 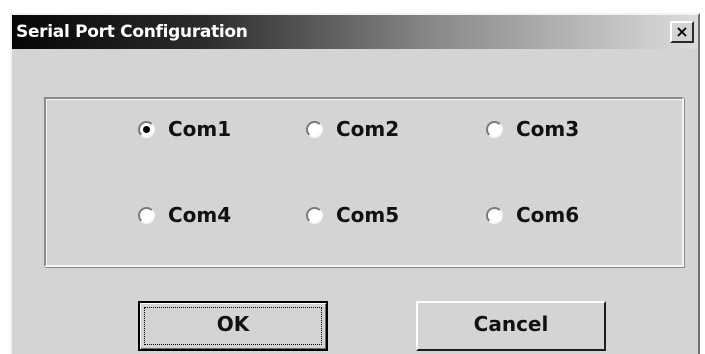 I want to click on radio-com3: Com3, so click(x=532, y=129).